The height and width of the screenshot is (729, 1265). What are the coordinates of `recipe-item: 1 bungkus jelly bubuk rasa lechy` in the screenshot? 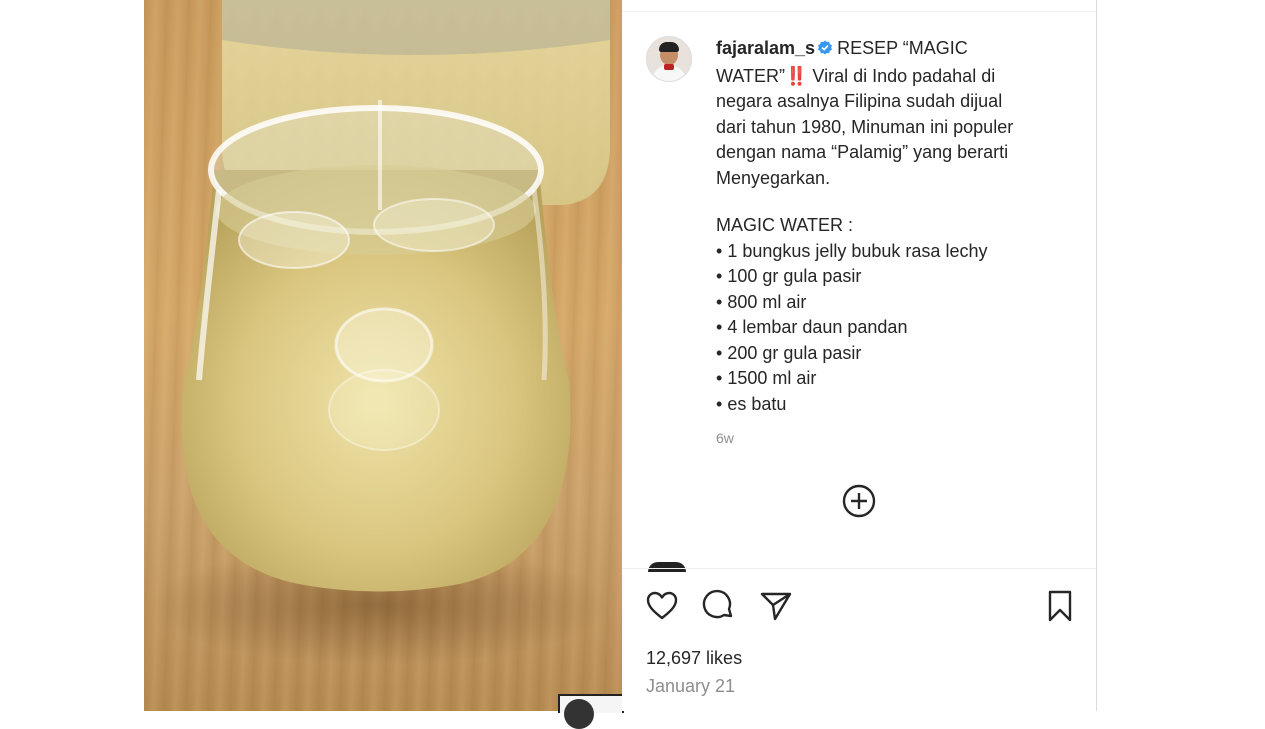 It's located at (891, 252).